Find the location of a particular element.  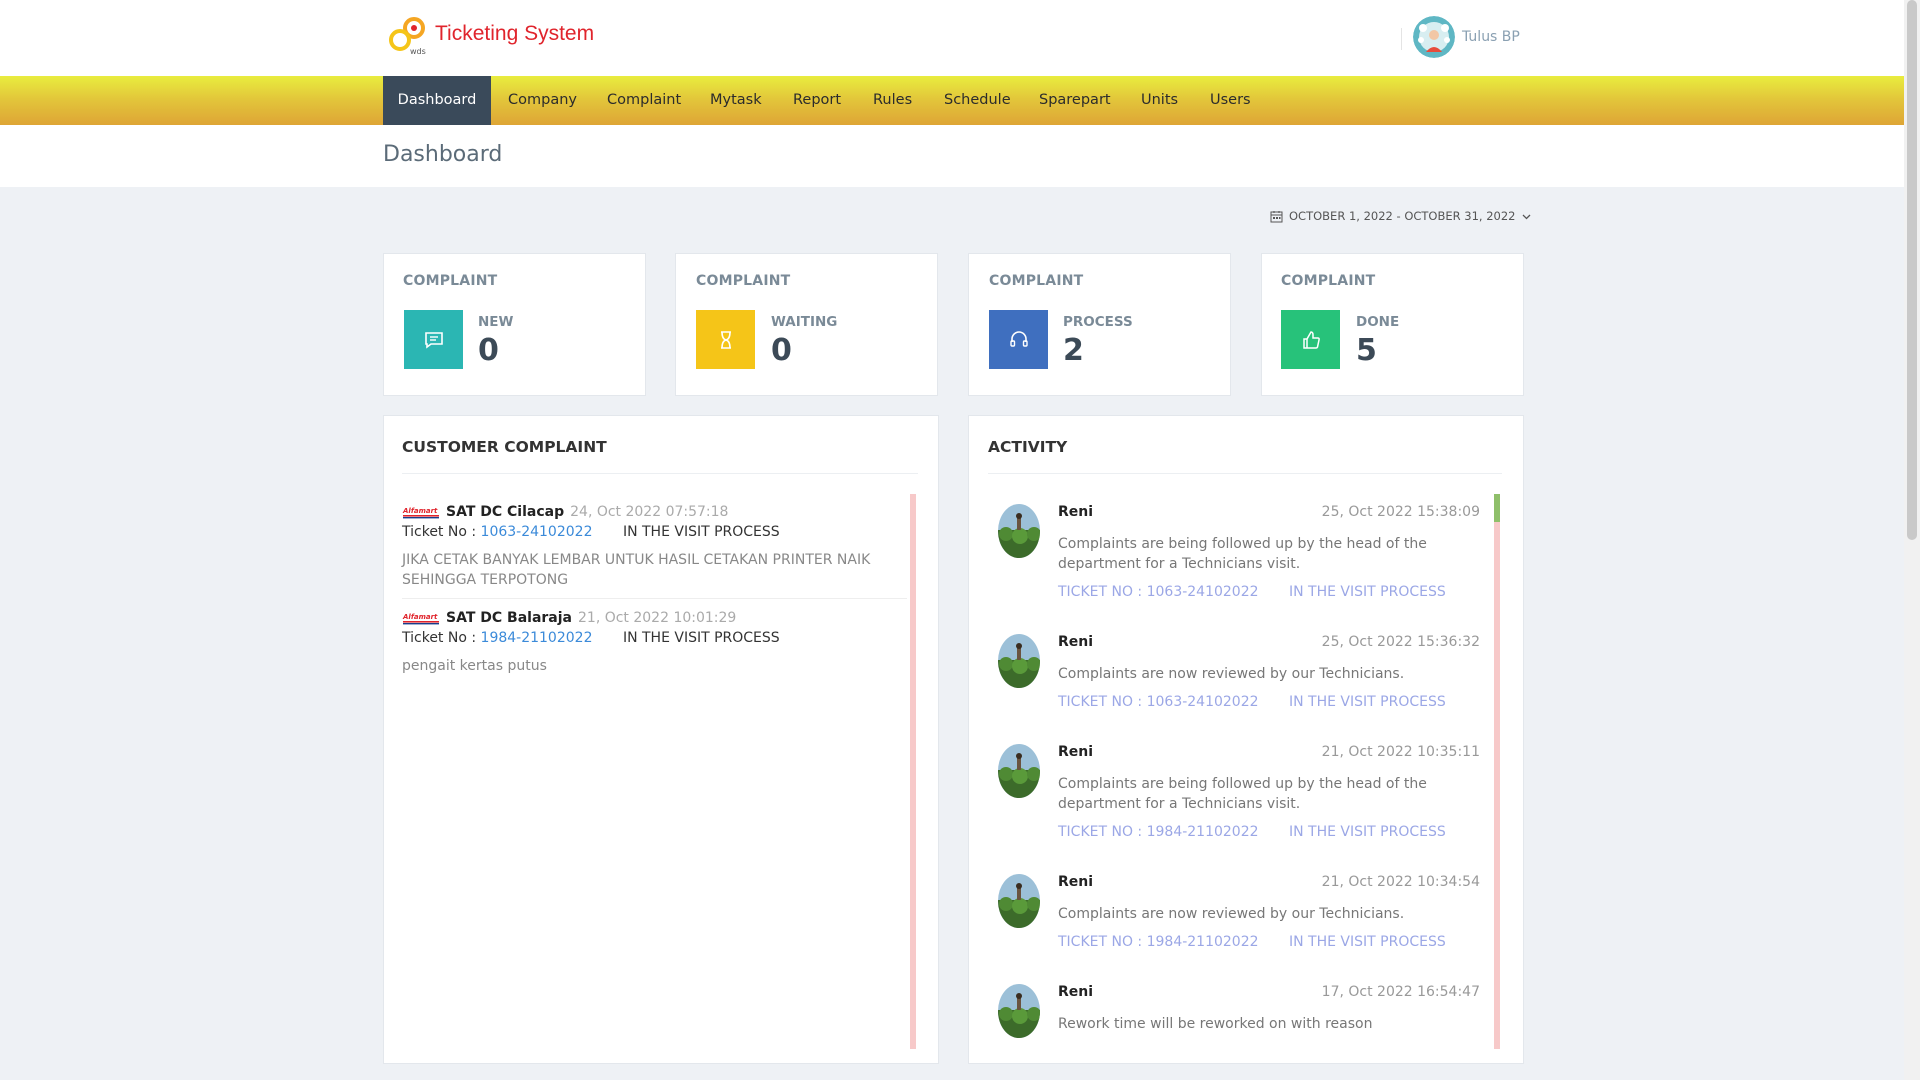

complaint-site: SAT DC Balaraja is located at coordinates (509, 618).